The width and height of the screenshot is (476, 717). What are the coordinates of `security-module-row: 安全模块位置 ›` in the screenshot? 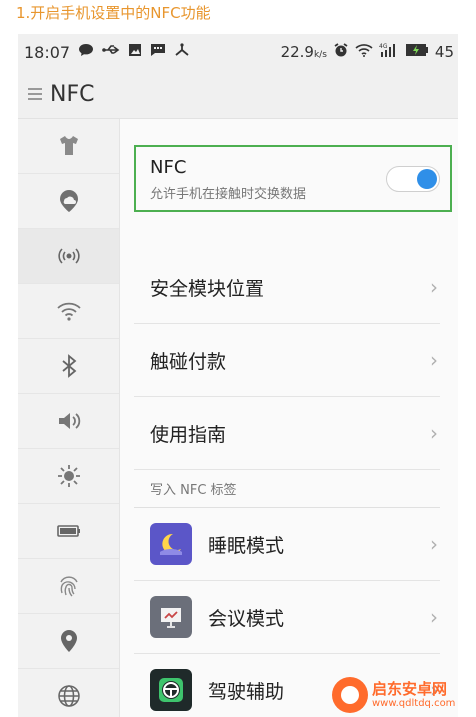 It's located at (287, 287).